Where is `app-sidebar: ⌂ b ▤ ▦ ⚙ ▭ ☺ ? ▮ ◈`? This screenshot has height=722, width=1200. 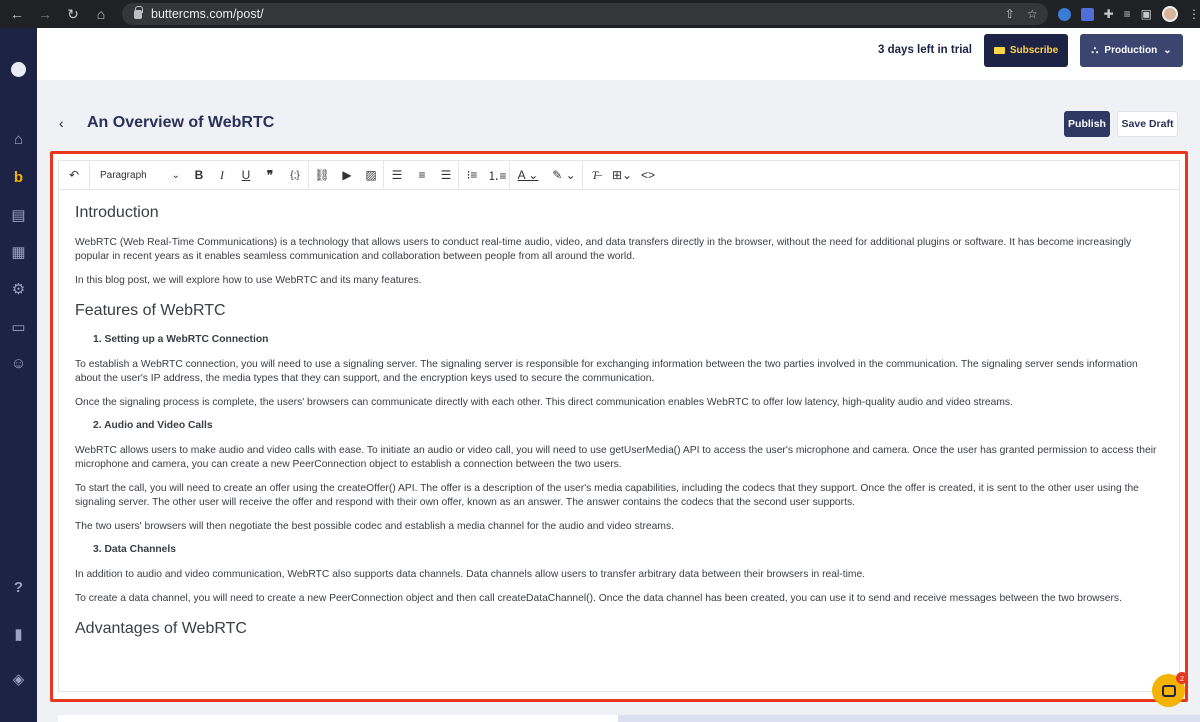 app-sidebar: ⌂ b ▤ ▦ ⚙ ▭ ☺ ? ▮ ◈ is located at coordinates (18, 375).